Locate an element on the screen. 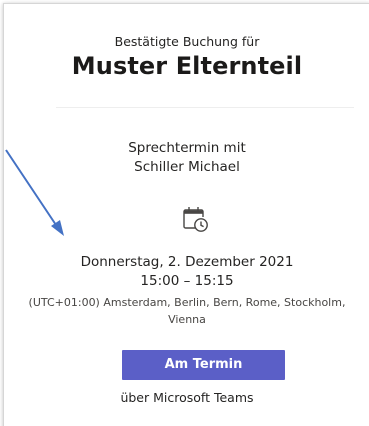  annotation-arrow-icon is located at coordinates (34, 192).